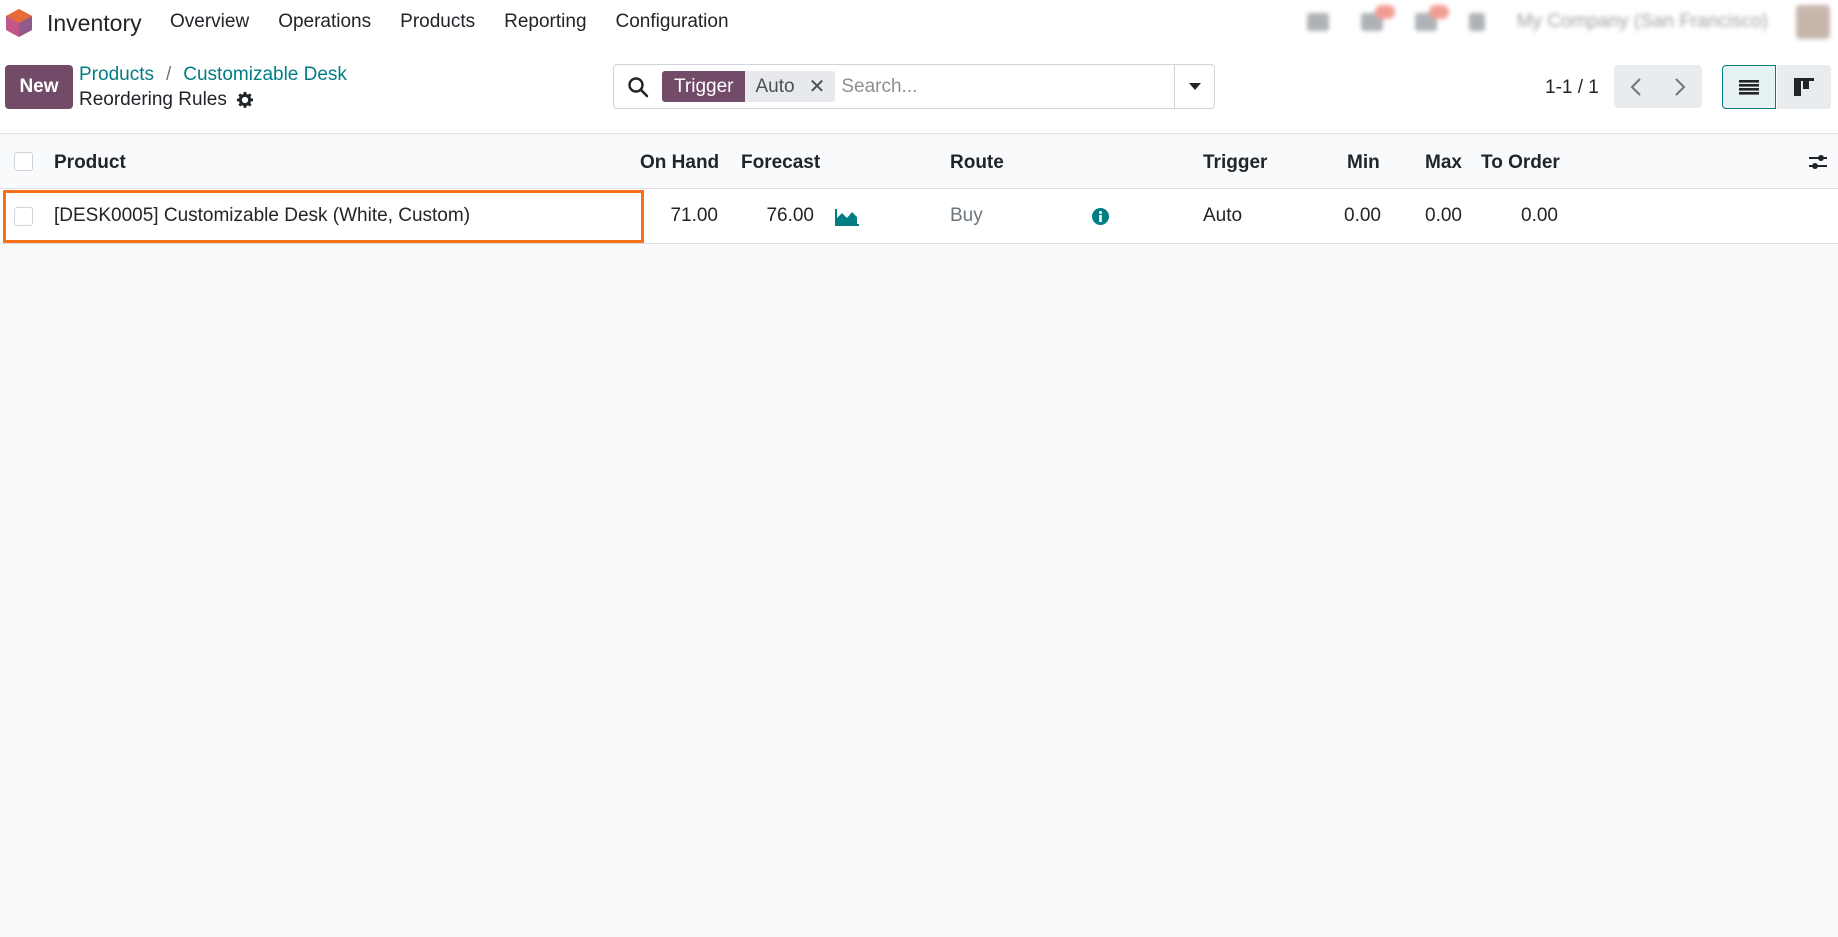 The image size is (1838, 937). I want to click on search-options-toggle, so click(1194, 86).